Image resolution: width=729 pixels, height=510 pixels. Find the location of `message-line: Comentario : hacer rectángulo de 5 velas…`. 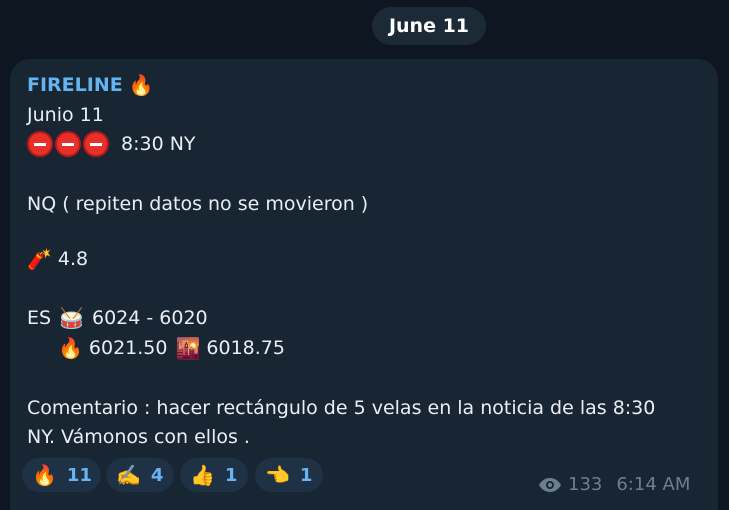

message-line: Comentario : hacer rectángulo de 5 velas… is located at coordinates (341, 408).